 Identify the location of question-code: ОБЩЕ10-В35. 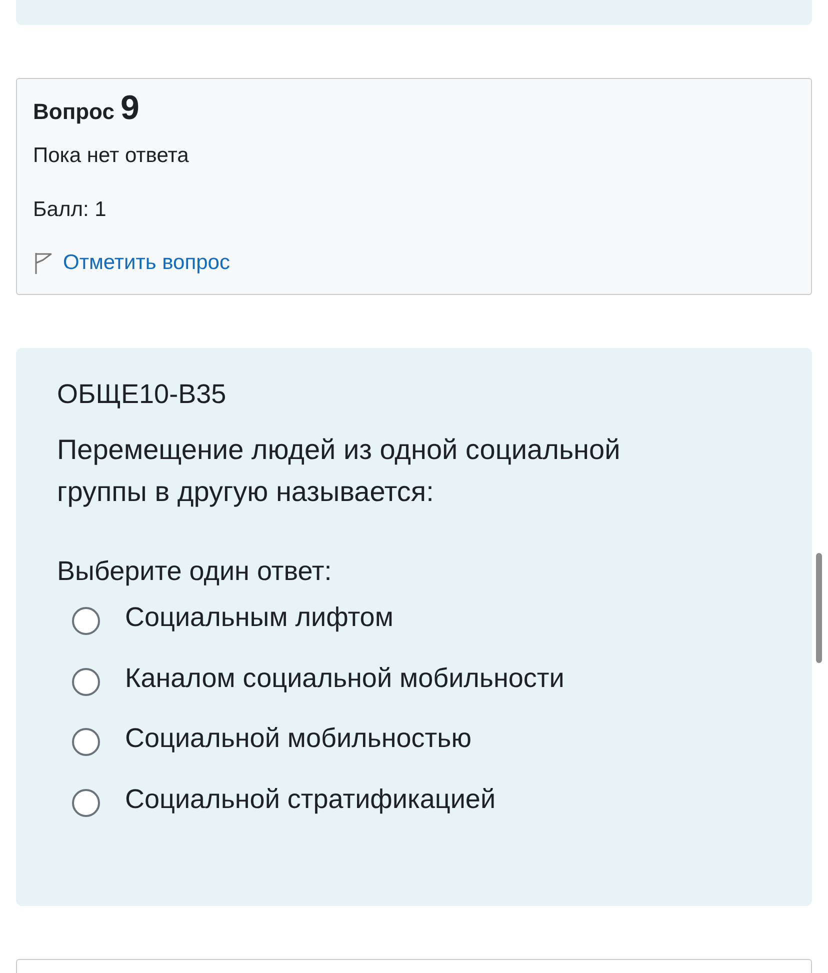
(141, 394).